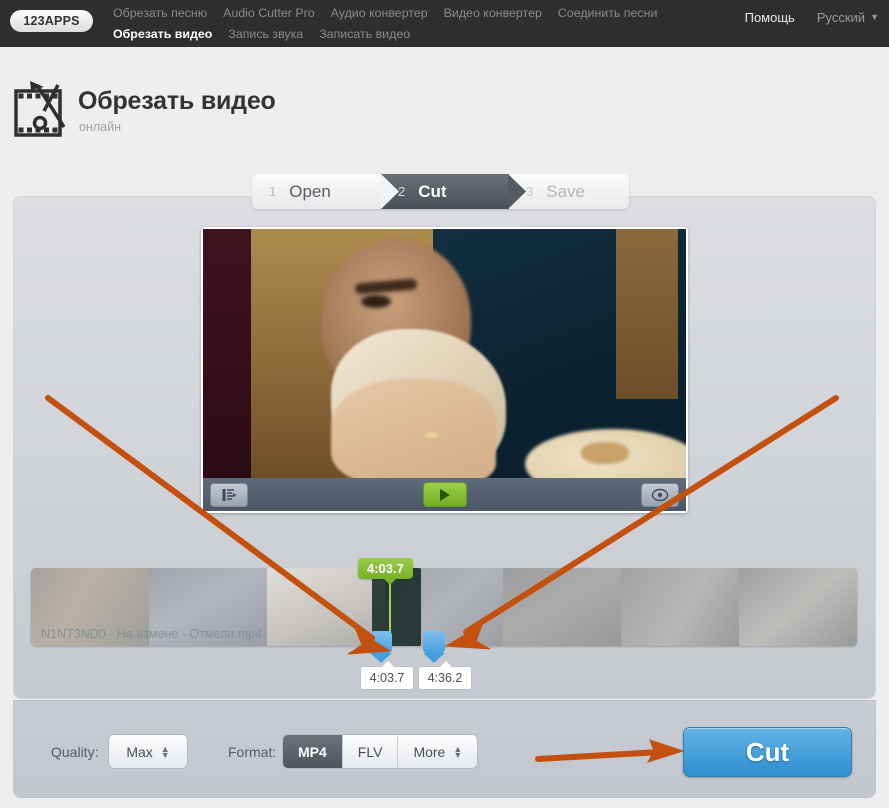 Image resolution: width=889 pixels, height=808 pixels. What do you see at coordinates (647, 314) in the screenshot?
I see `video-bg-panel` at bounding box center [647, 314].